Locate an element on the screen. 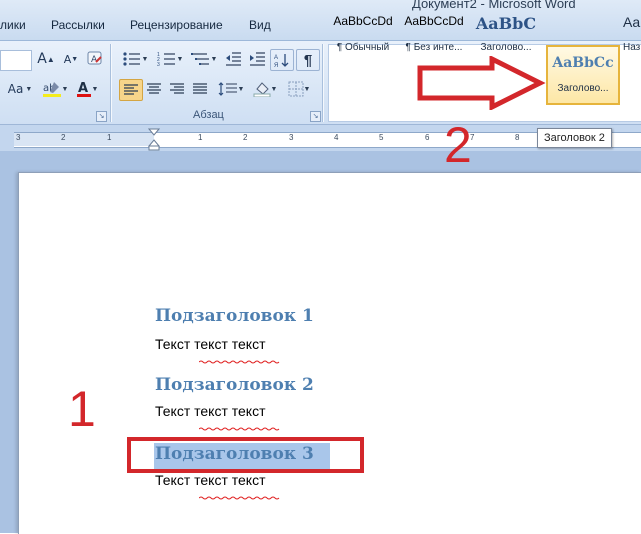 The width and height of the screenshot is (641, 534). change-case-icon: Aa ▼ is located at coordinates (20, 89).